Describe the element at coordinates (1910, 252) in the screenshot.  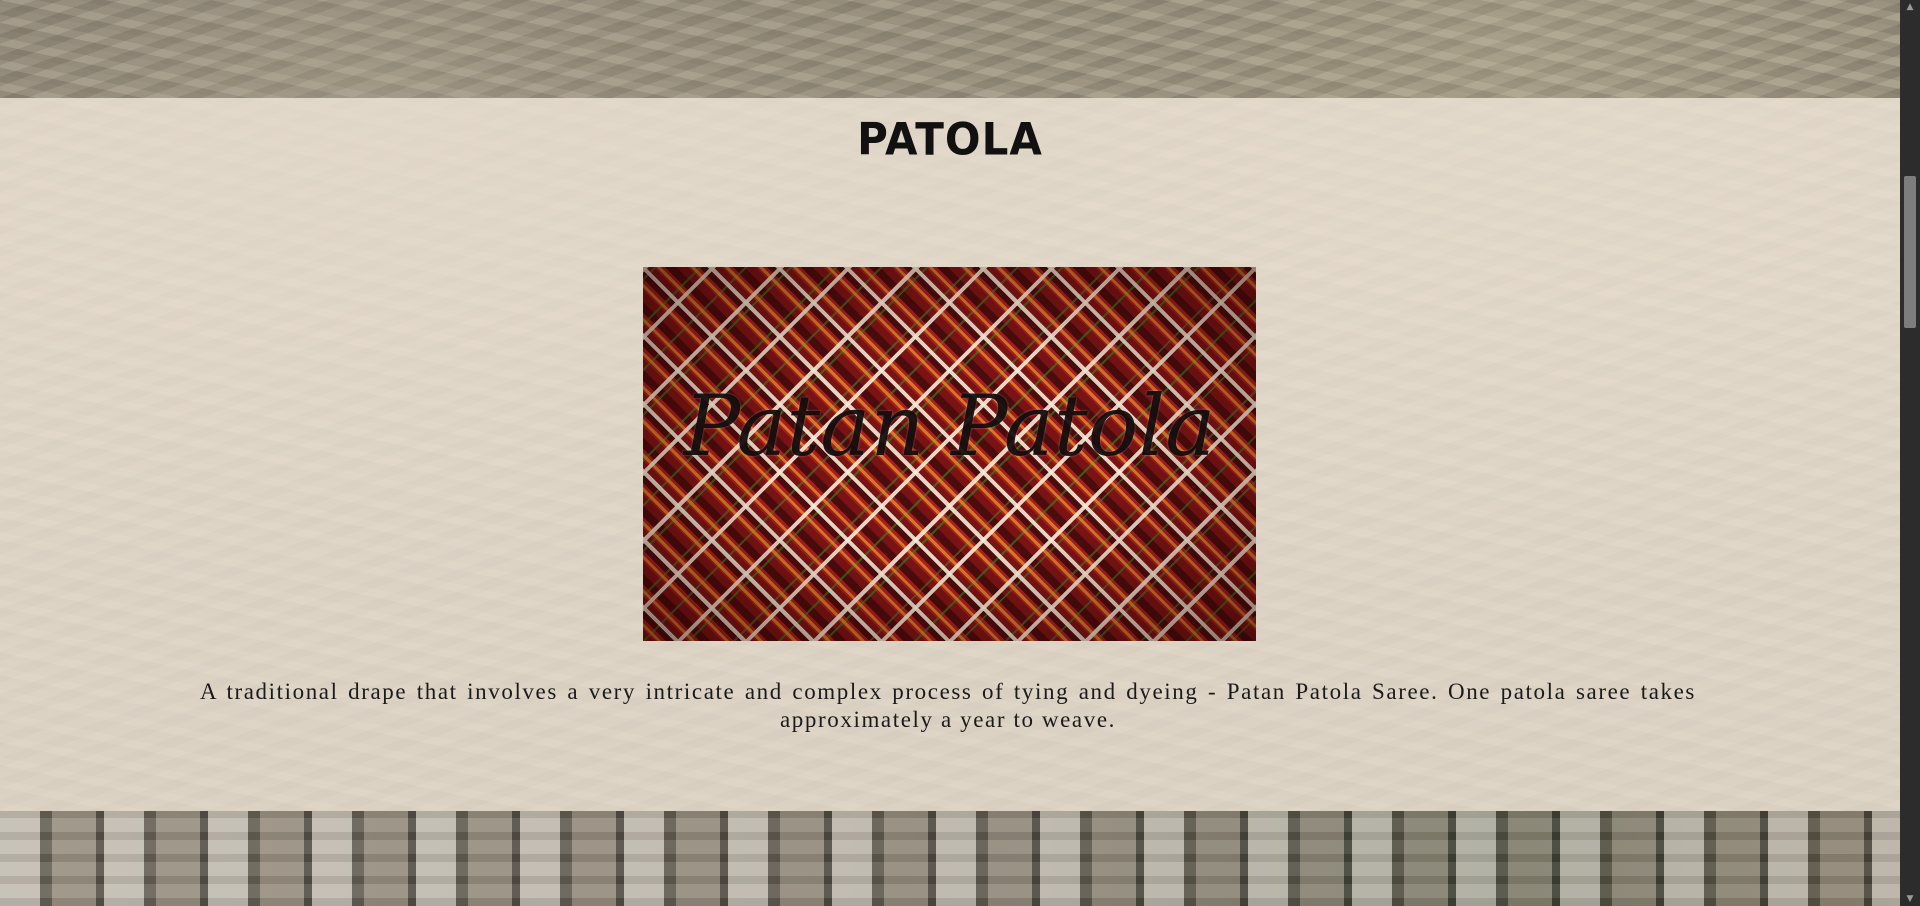
I see `scrollbar-thumb` at that location.